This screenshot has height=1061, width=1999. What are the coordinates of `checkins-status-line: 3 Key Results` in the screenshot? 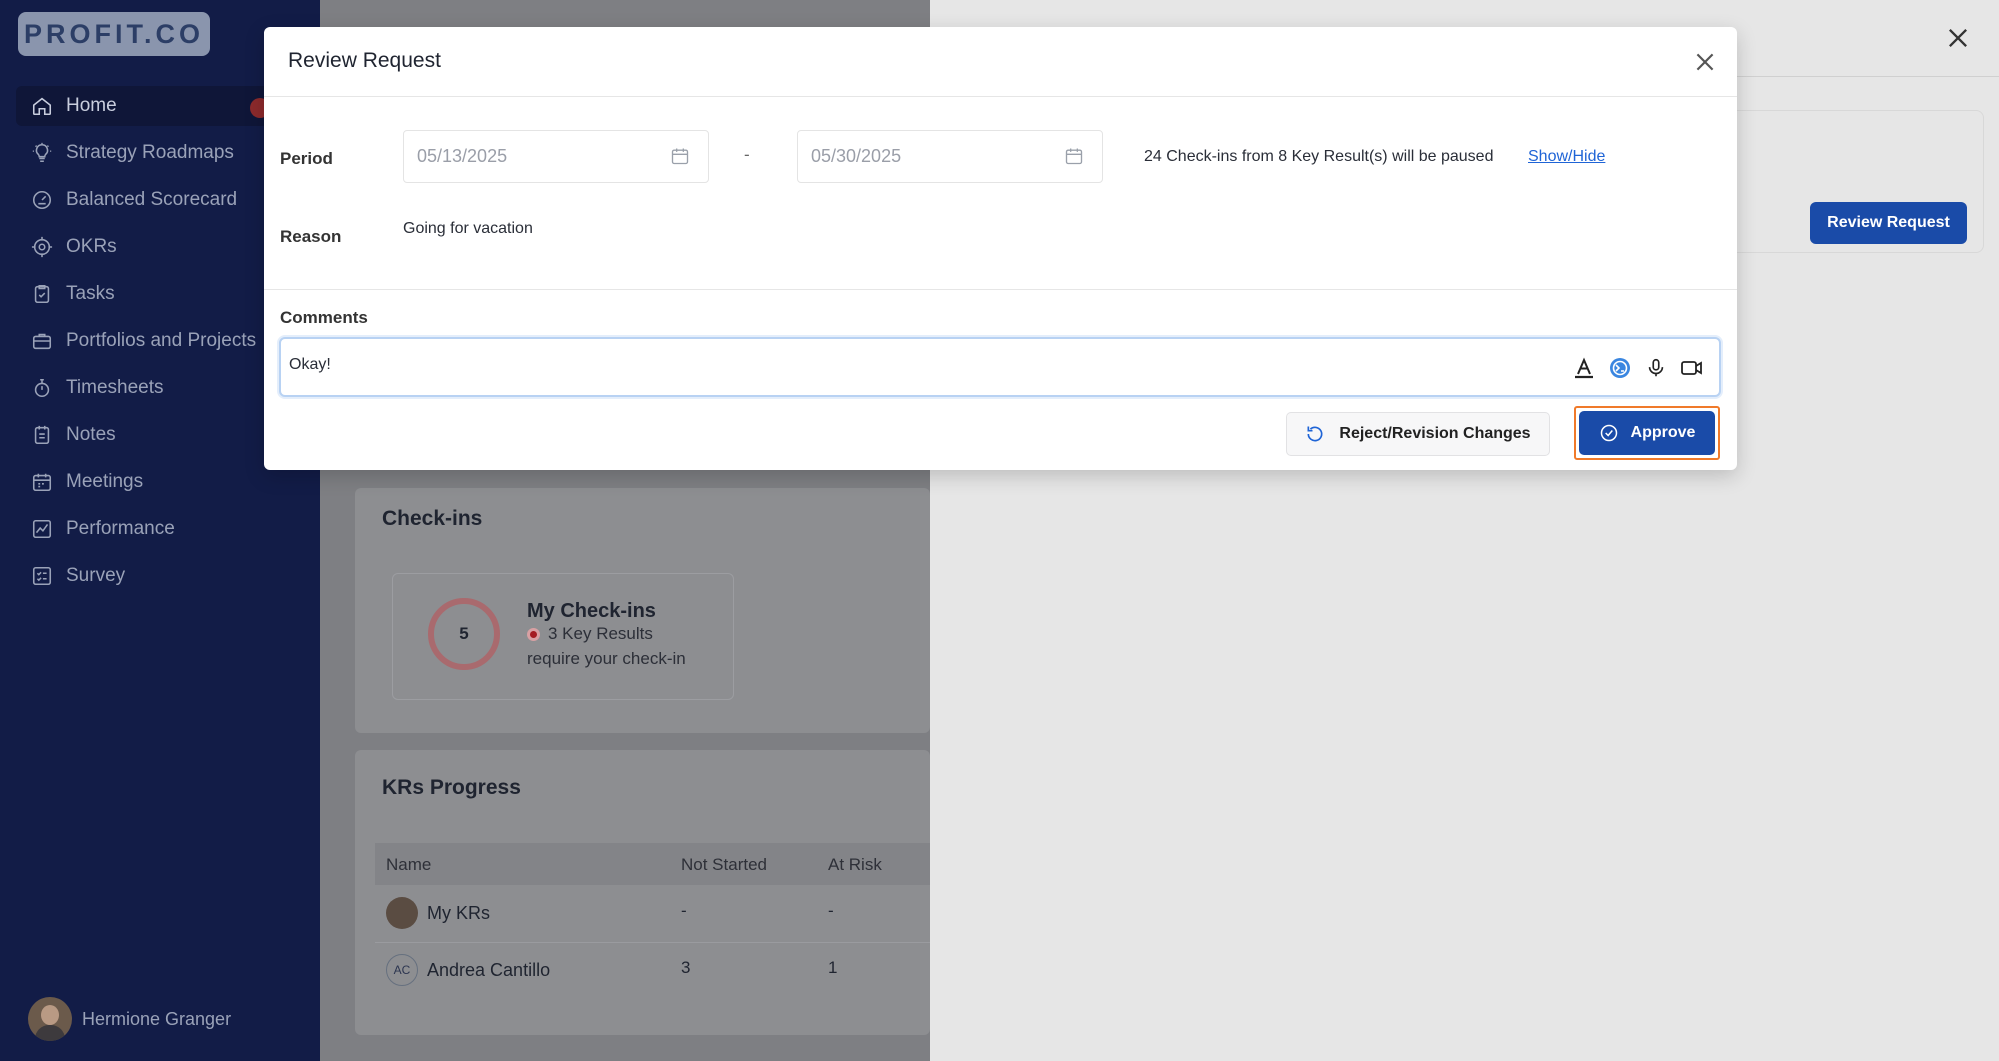 It's located at (590, 634).